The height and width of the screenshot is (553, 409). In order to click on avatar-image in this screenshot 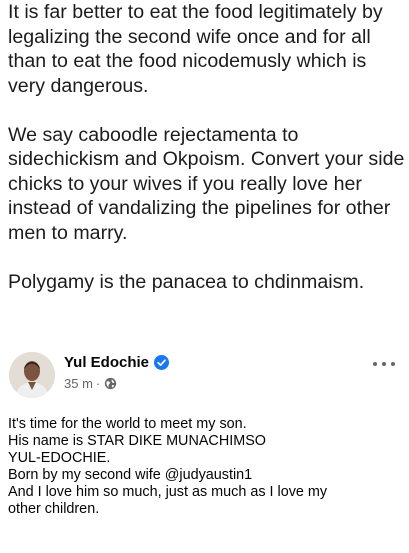, I will do `click(32, 375)`.